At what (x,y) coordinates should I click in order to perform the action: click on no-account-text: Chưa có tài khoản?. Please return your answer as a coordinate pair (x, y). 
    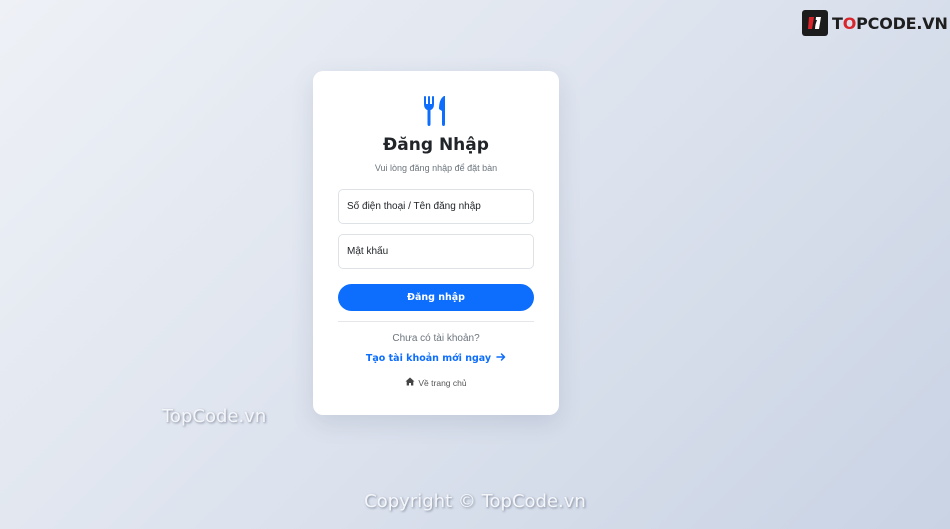
    Looking at the image, I should click on (436, 338).